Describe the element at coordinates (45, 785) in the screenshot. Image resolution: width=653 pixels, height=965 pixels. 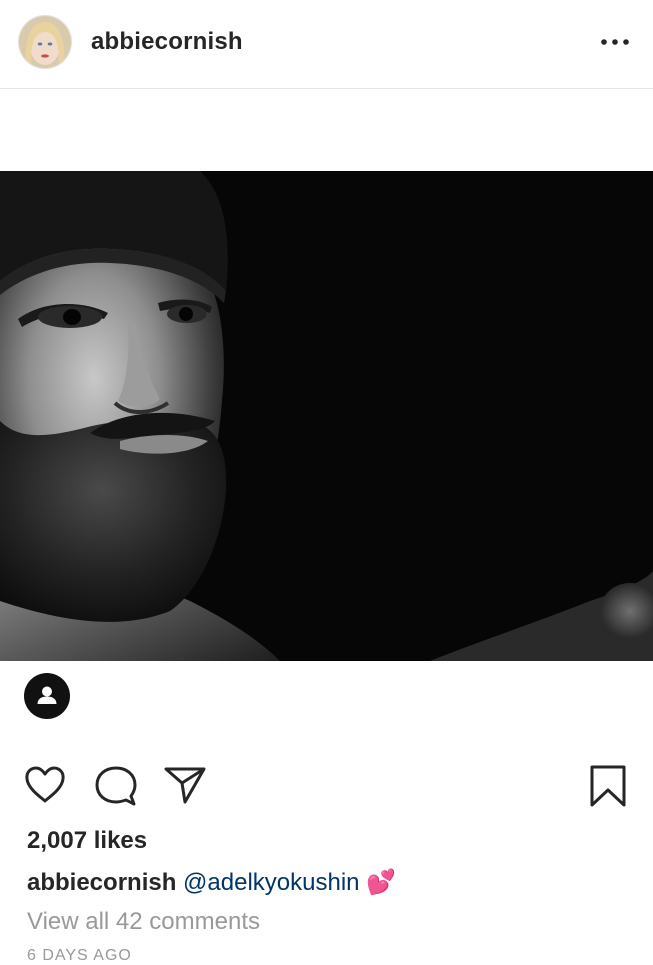
I see `heart-icon` at that location.